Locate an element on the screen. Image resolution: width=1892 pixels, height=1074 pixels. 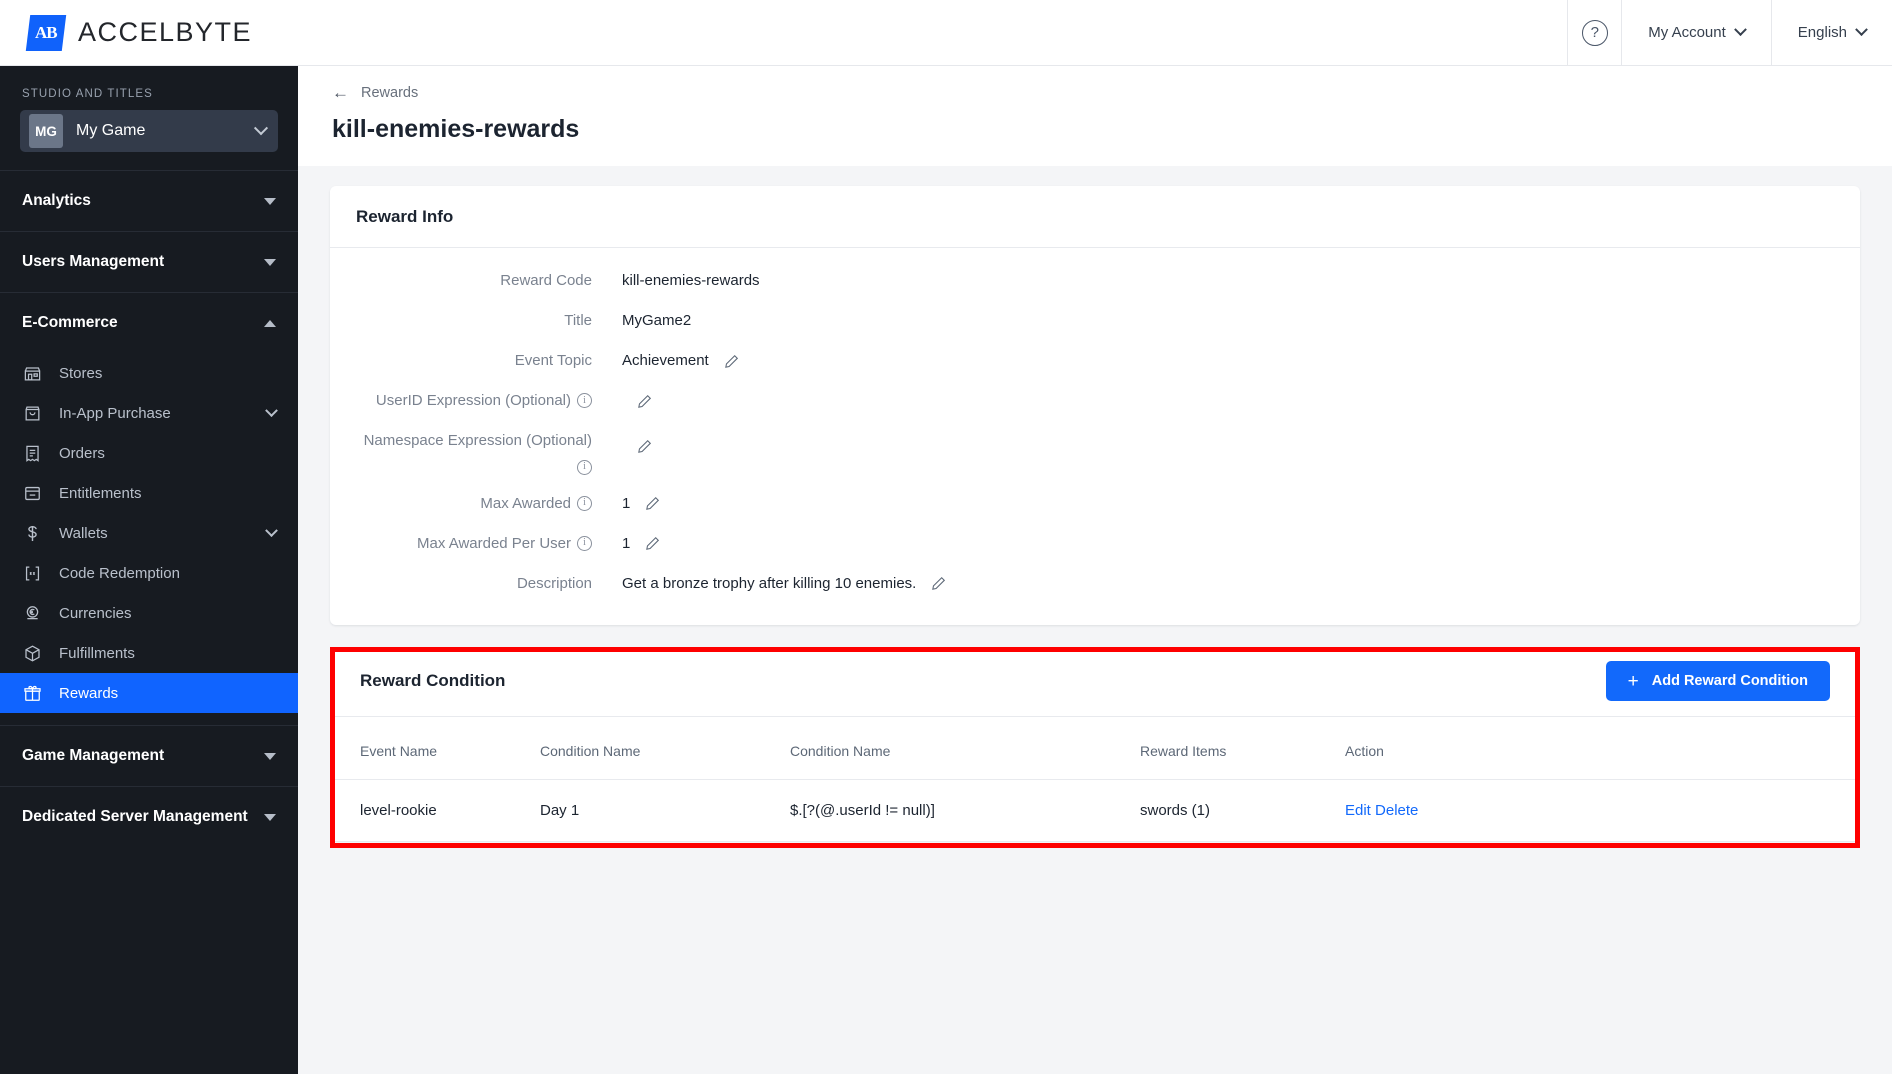
sidebar-group-label: Users Management is located at coordinates (93, 261).